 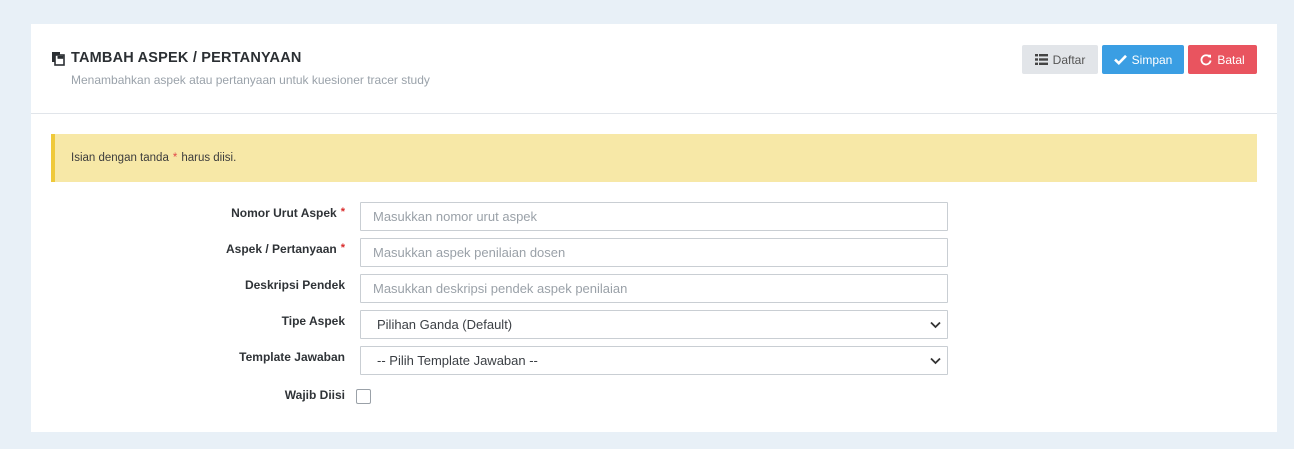 I want to click on tipe-aspek-select: Pilihan Ganda (Default), so click(x=654, y=324).